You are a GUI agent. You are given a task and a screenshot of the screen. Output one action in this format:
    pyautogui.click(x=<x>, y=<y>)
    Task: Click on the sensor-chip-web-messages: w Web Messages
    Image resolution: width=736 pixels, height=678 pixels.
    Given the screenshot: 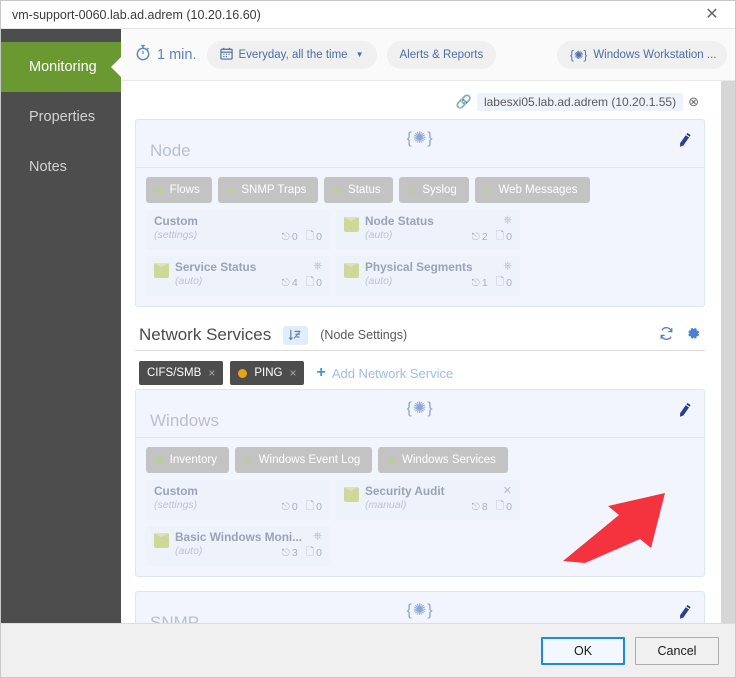 What is the action you would take?
    pyautogui.click(x=532, y=190)
    